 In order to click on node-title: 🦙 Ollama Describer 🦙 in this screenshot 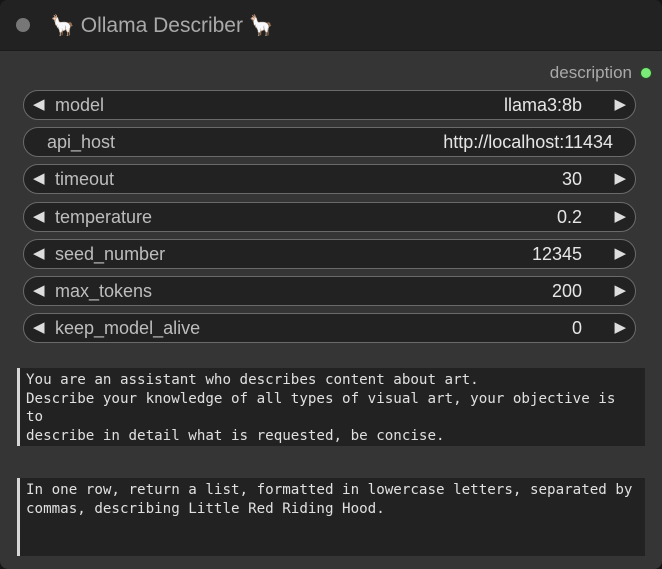, I will do `click(162, 26)`.